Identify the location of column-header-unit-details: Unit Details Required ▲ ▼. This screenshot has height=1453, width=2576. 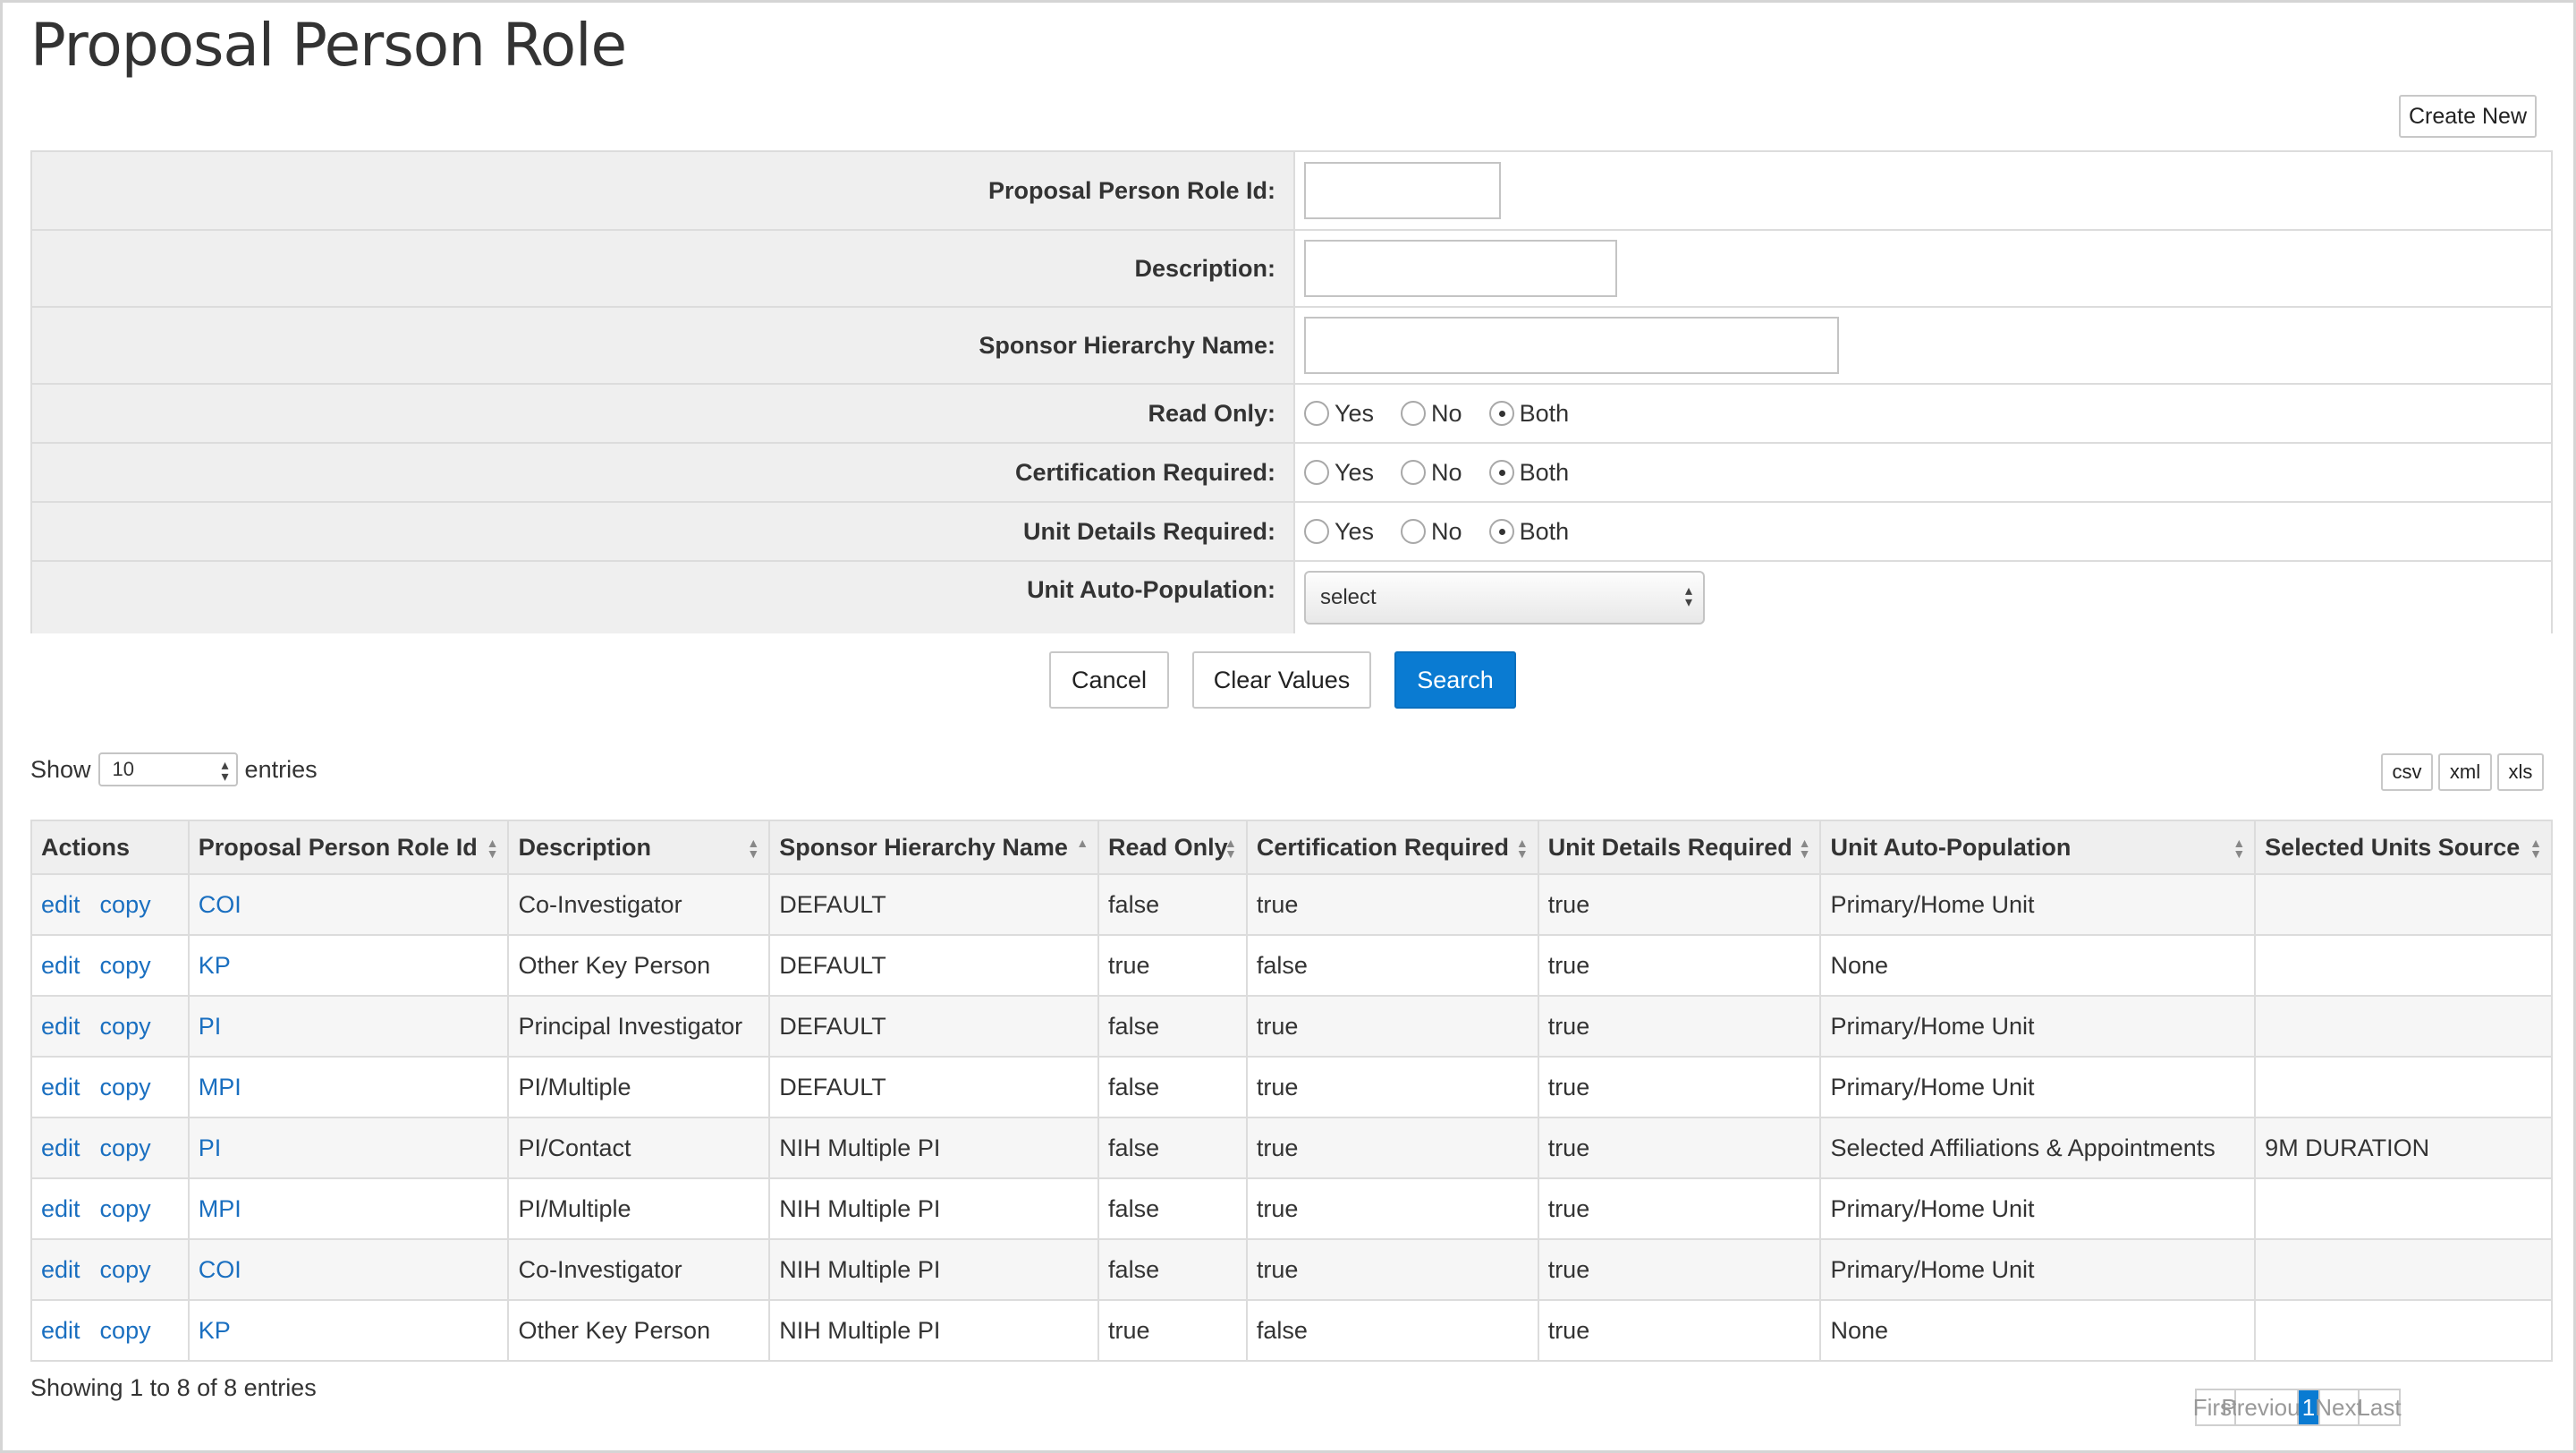
(1679, 847).